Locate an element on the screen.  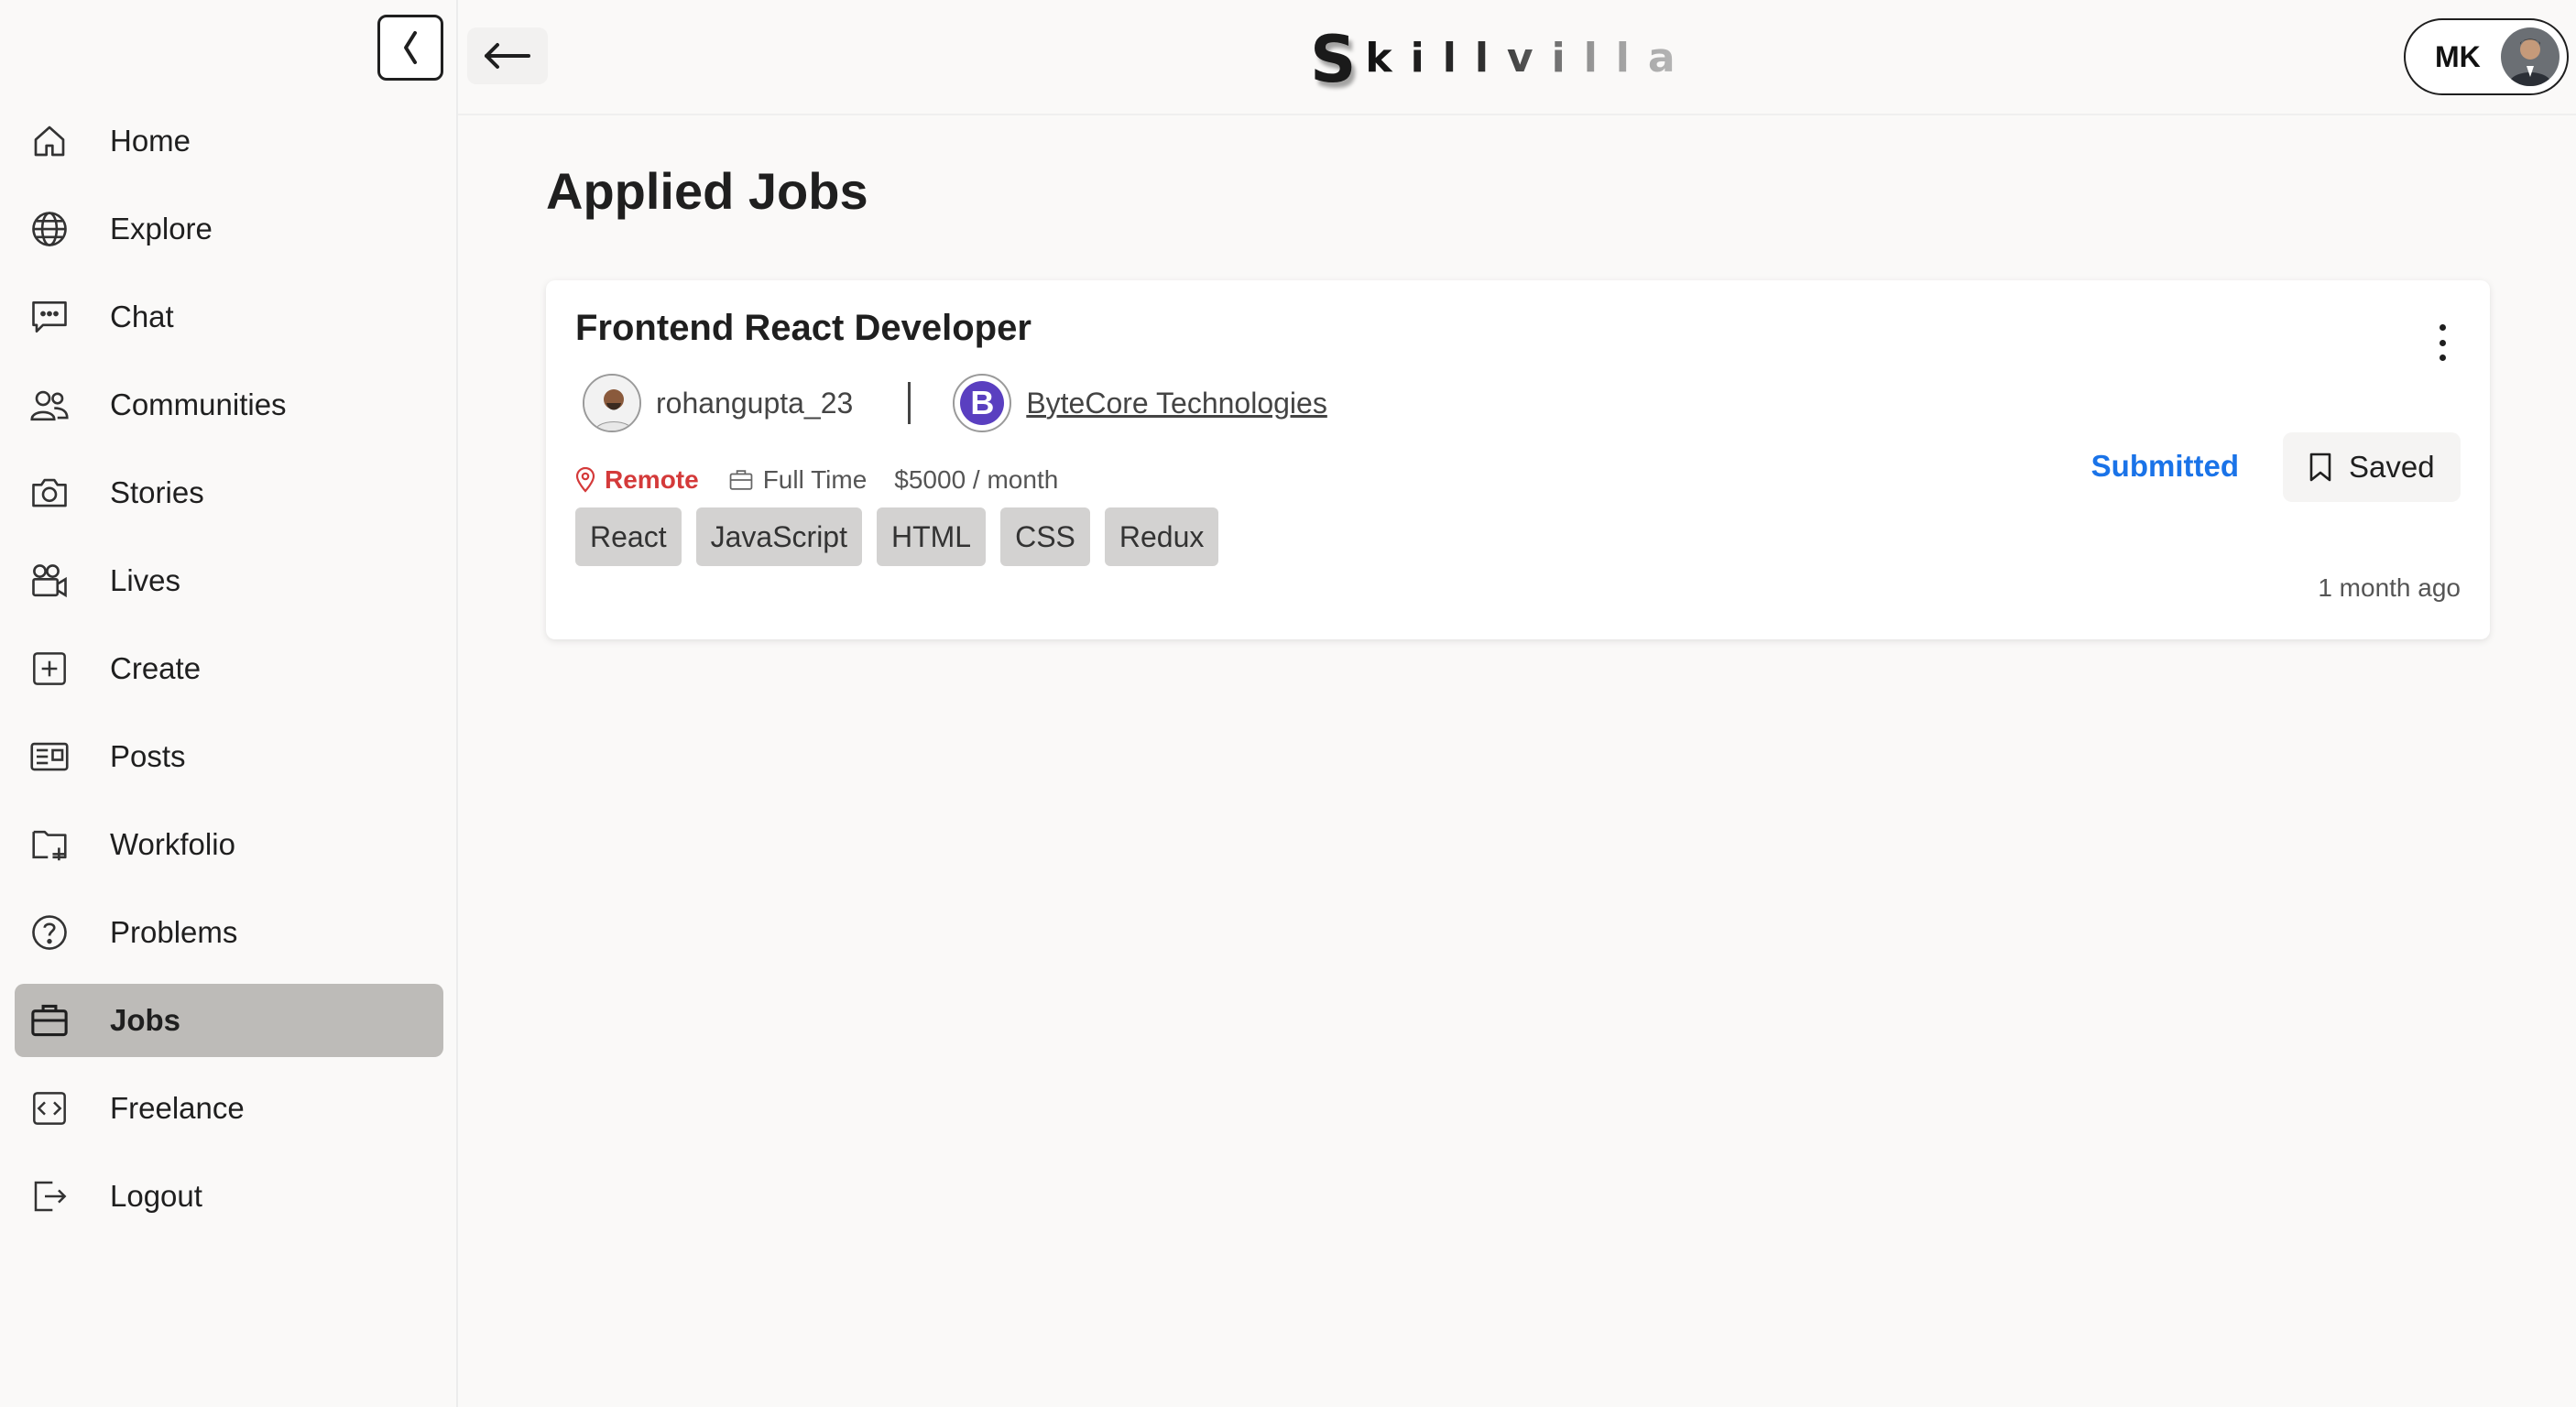
job-type: Full Time is located at coordinates (798, 480).